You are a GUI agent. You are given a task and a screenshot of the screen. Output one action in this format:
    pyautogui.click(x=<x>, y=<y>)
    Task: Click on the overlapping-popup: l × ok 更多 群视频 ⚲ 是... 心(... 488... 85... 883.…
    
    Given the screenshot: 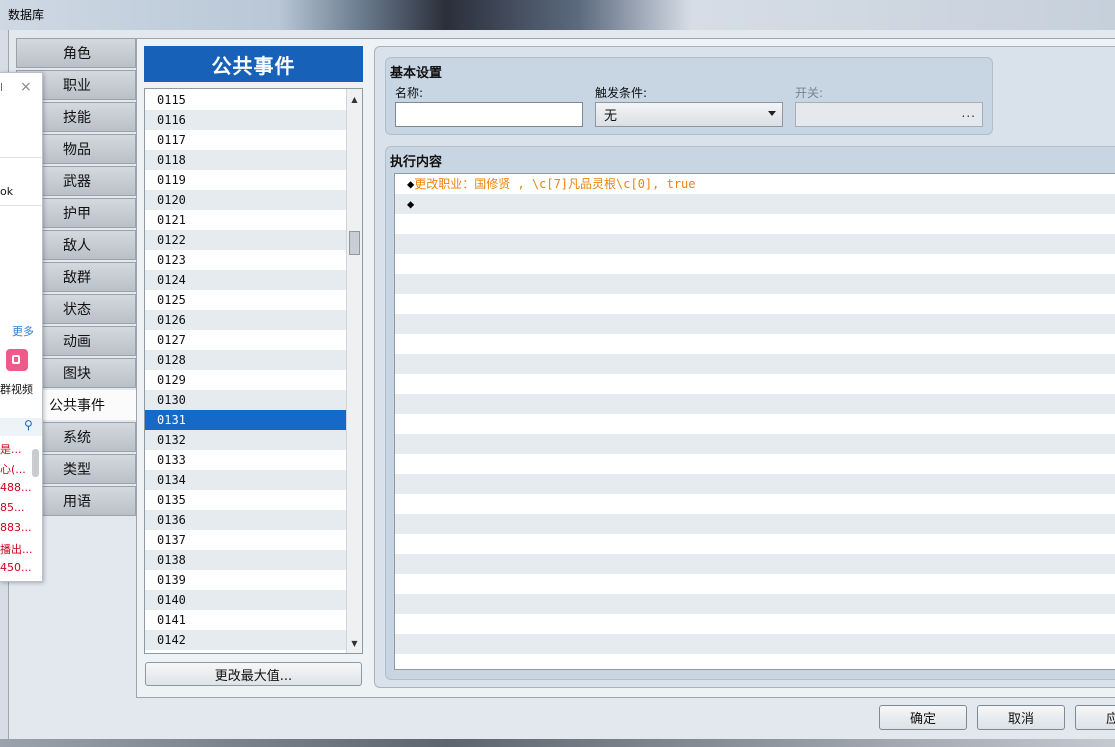 What is the action you would take?
    pyautogui.click(x=21, y=327)
    